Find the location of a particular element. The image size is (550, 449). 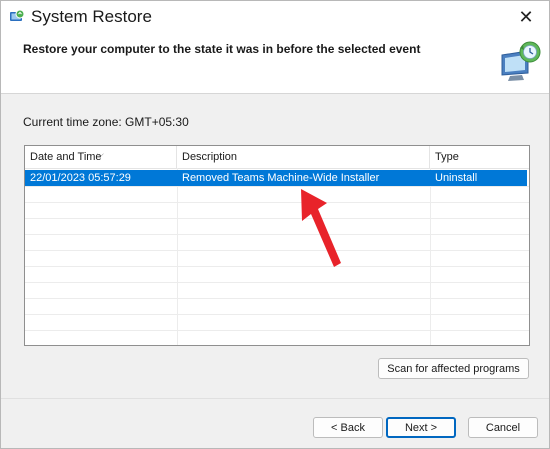

red-pointer-arrow-icon is located at coordinates (321, 228).